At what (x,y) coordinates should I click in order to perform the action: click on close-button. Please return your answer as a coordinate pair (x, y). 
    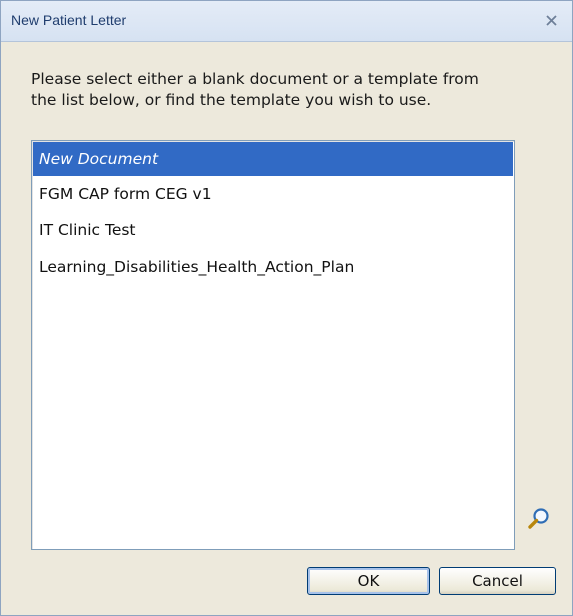
    Looking at the image, I should click on (552, 20).